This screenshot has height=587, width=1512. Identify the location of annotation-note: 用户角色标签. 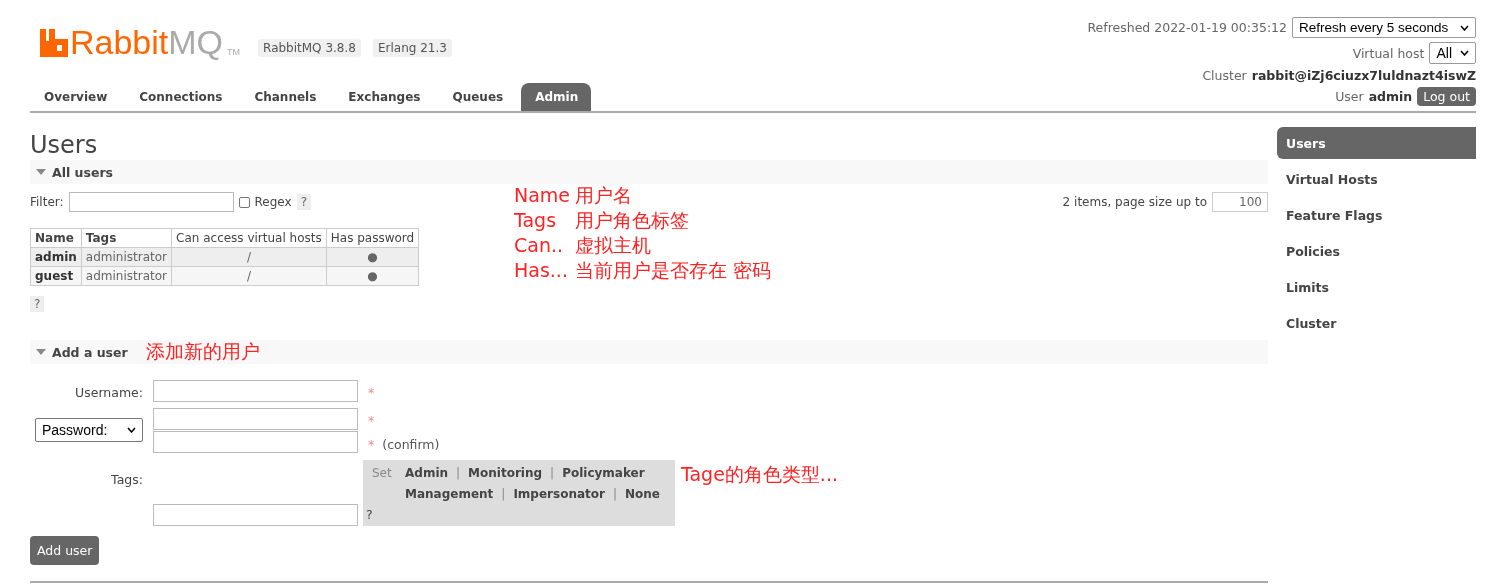
(632, 220).